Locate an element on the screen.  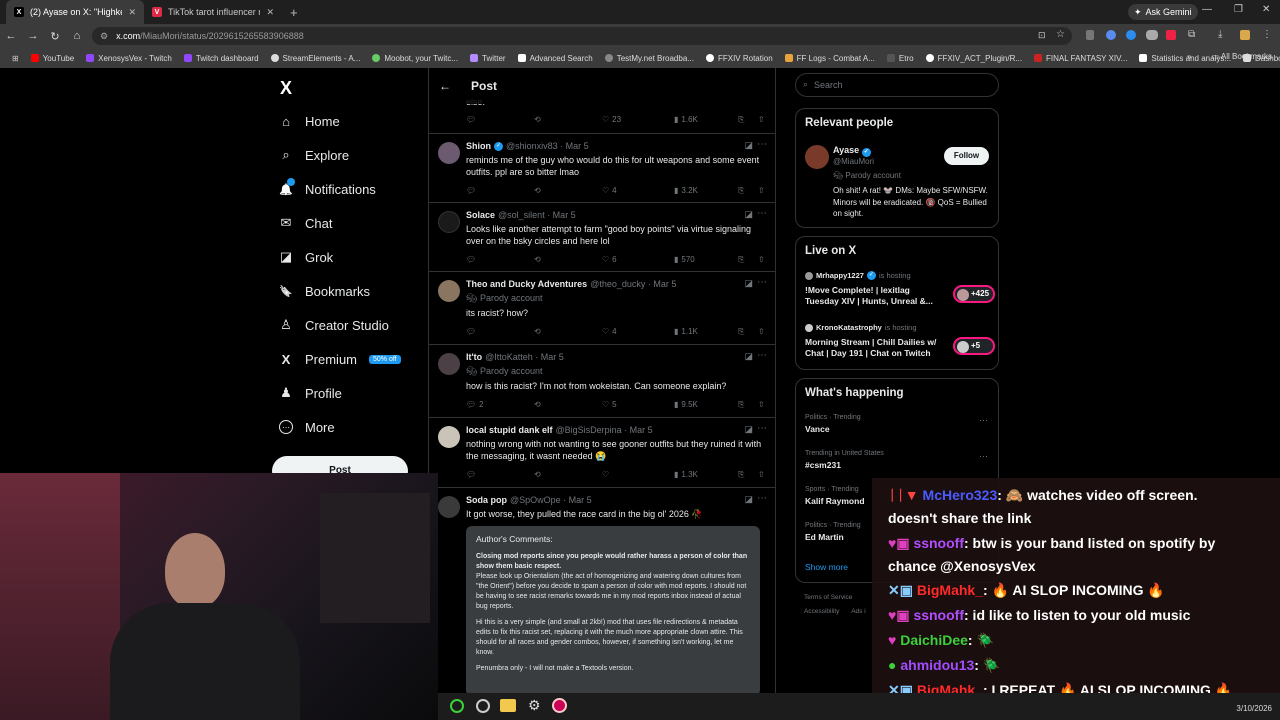
tab-0: X (2) Ayase on X: "Highkey, it get ✕ is located at coordinates (75, 12).